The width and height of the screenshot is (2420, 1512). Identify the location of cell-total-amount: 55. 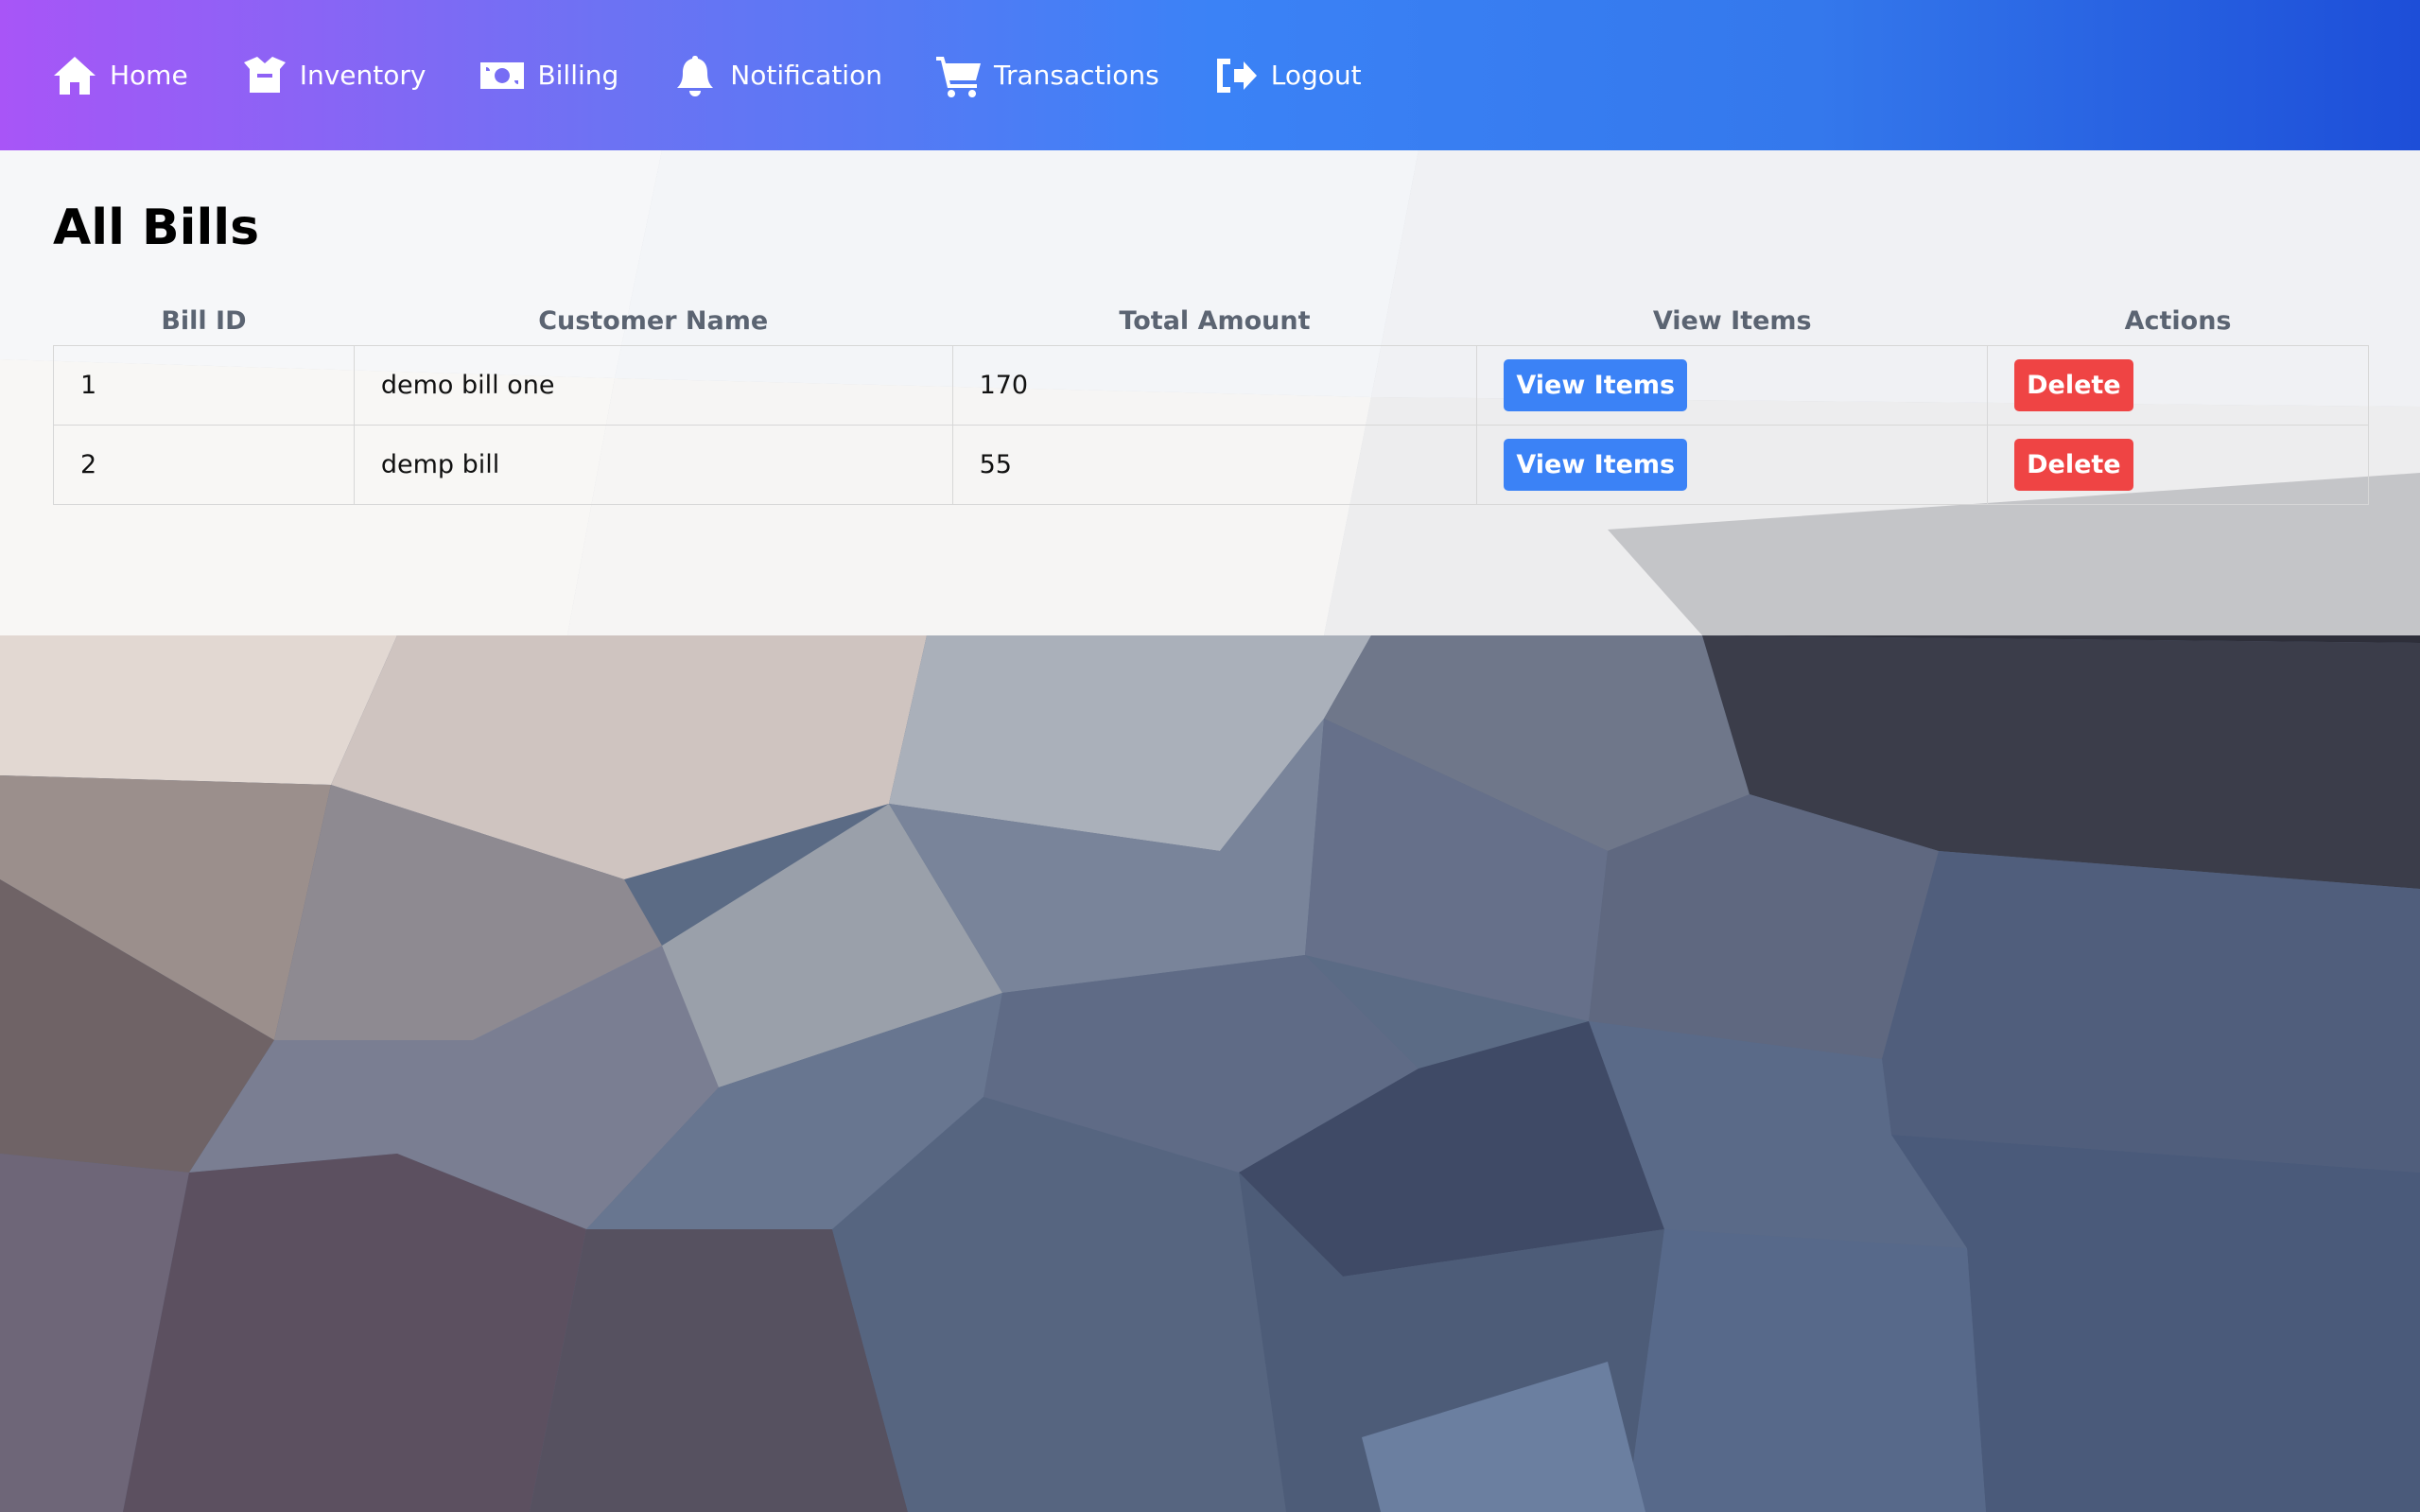
(1214, 465).